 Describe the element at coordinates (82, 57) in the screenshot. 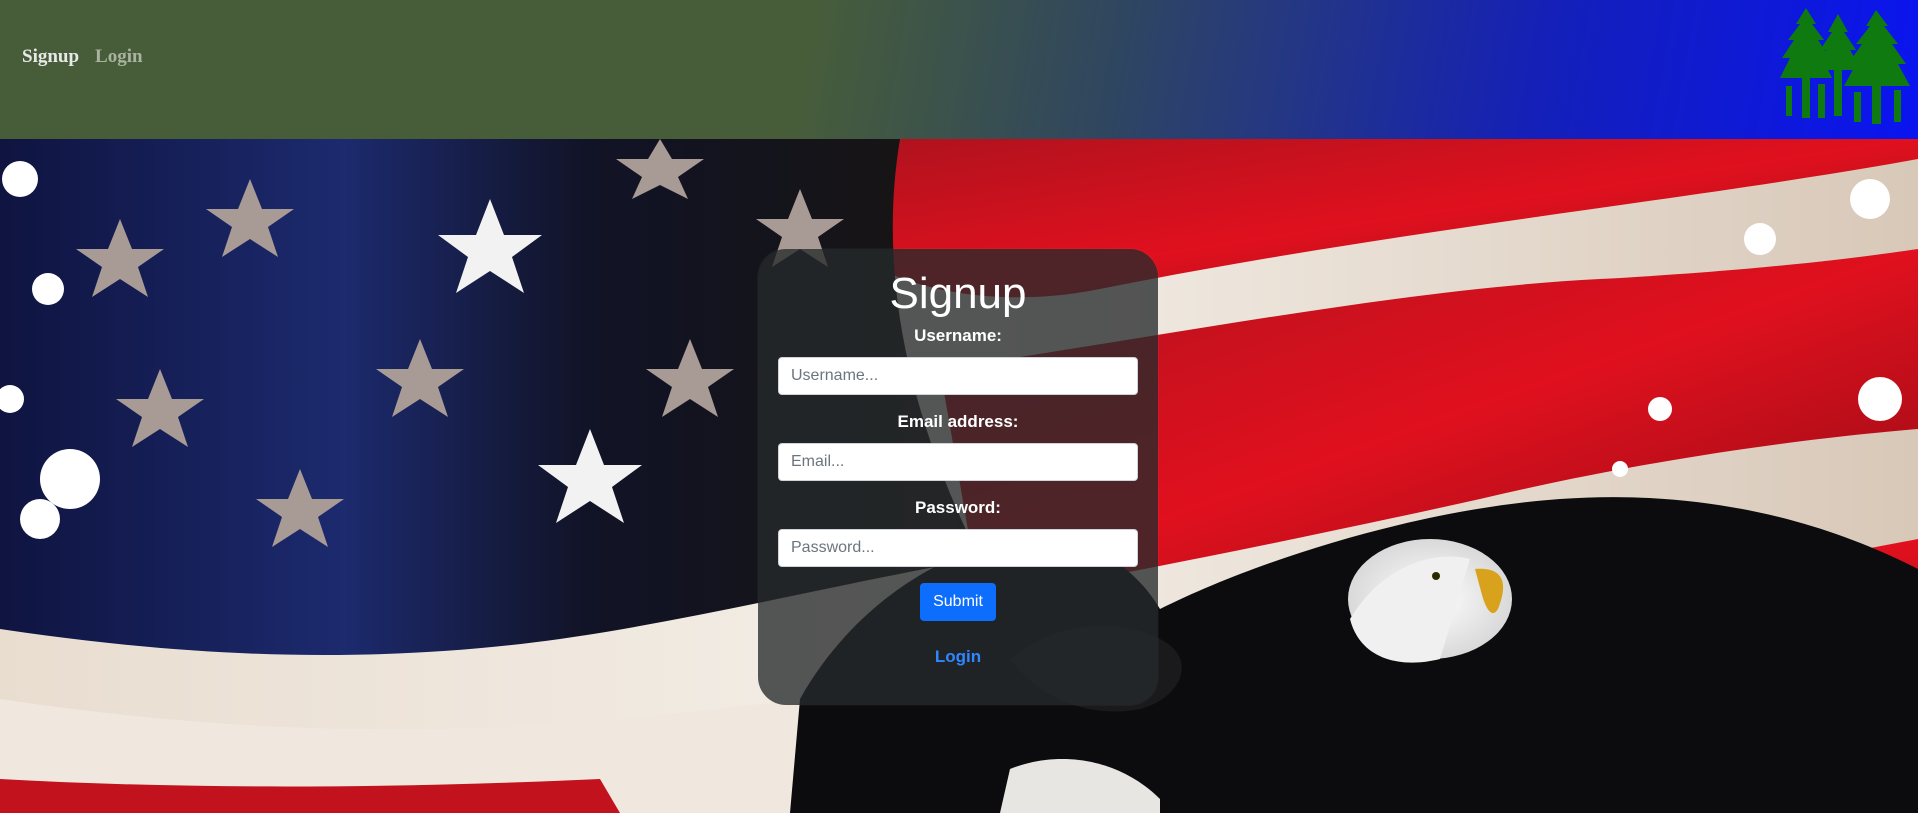

I see `main-nav: Signup Login` at that location.